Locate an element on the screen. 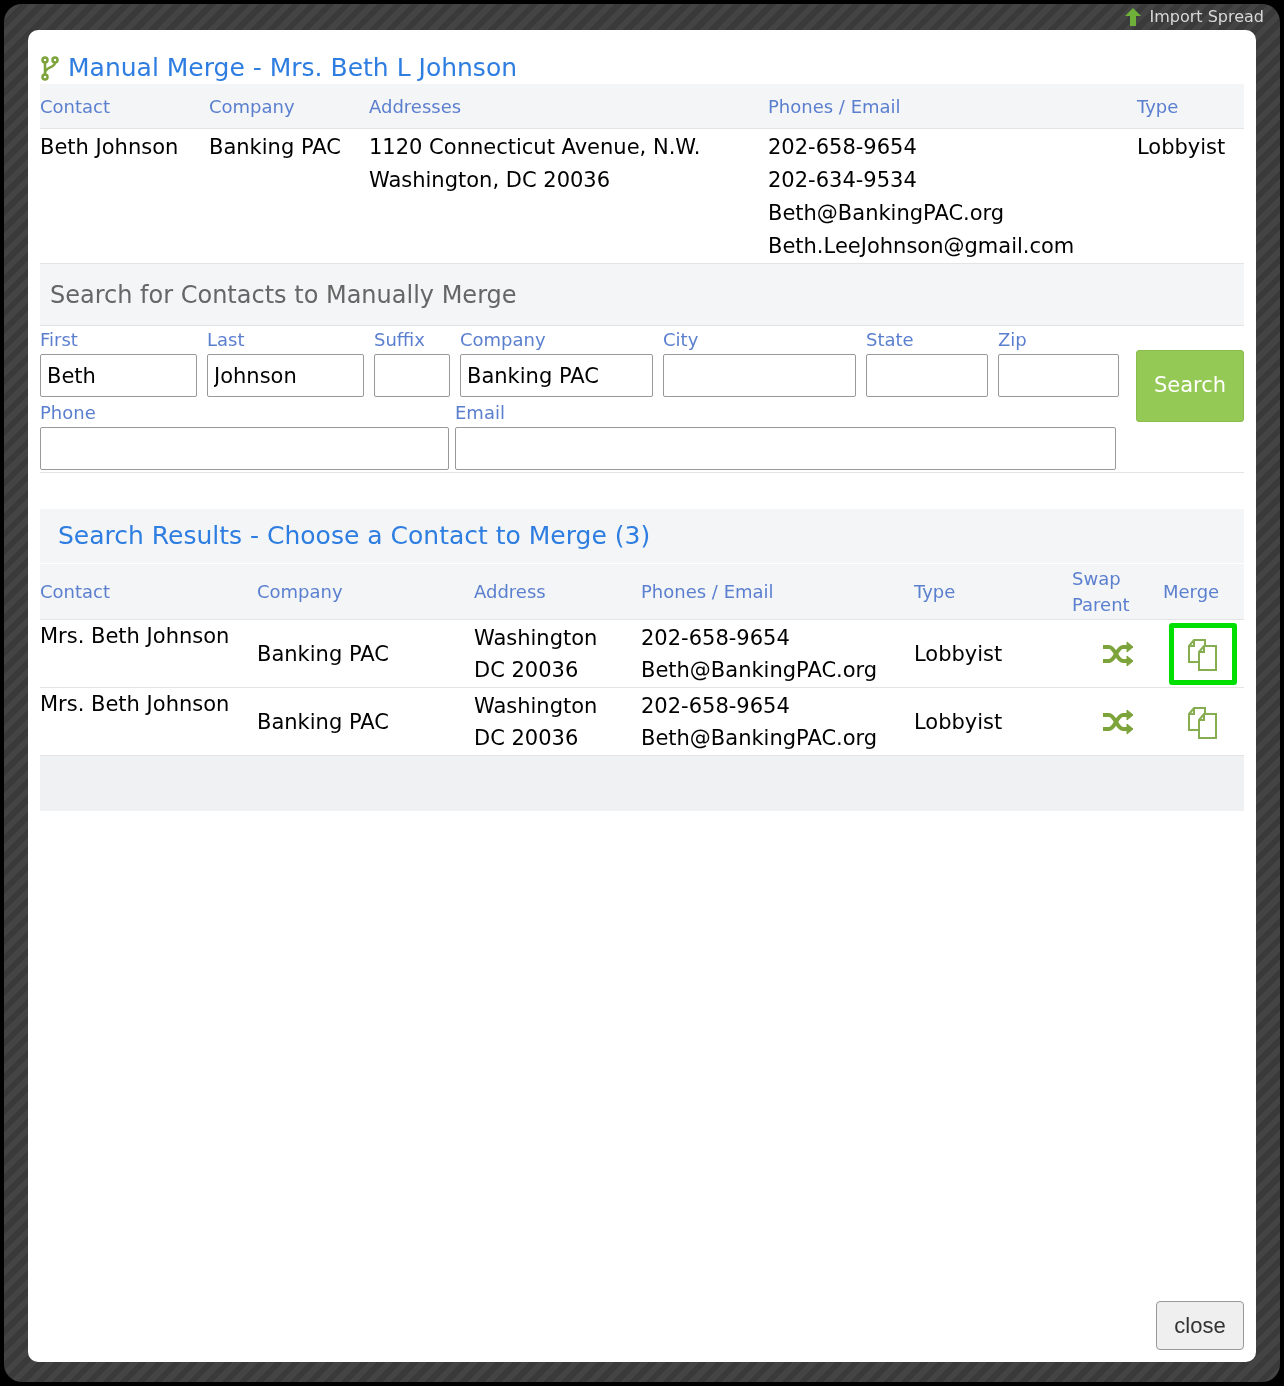 The height and width of the screenshot is (1386, 1284). input-field: Banking PAC is located at coordinates (556, 375).